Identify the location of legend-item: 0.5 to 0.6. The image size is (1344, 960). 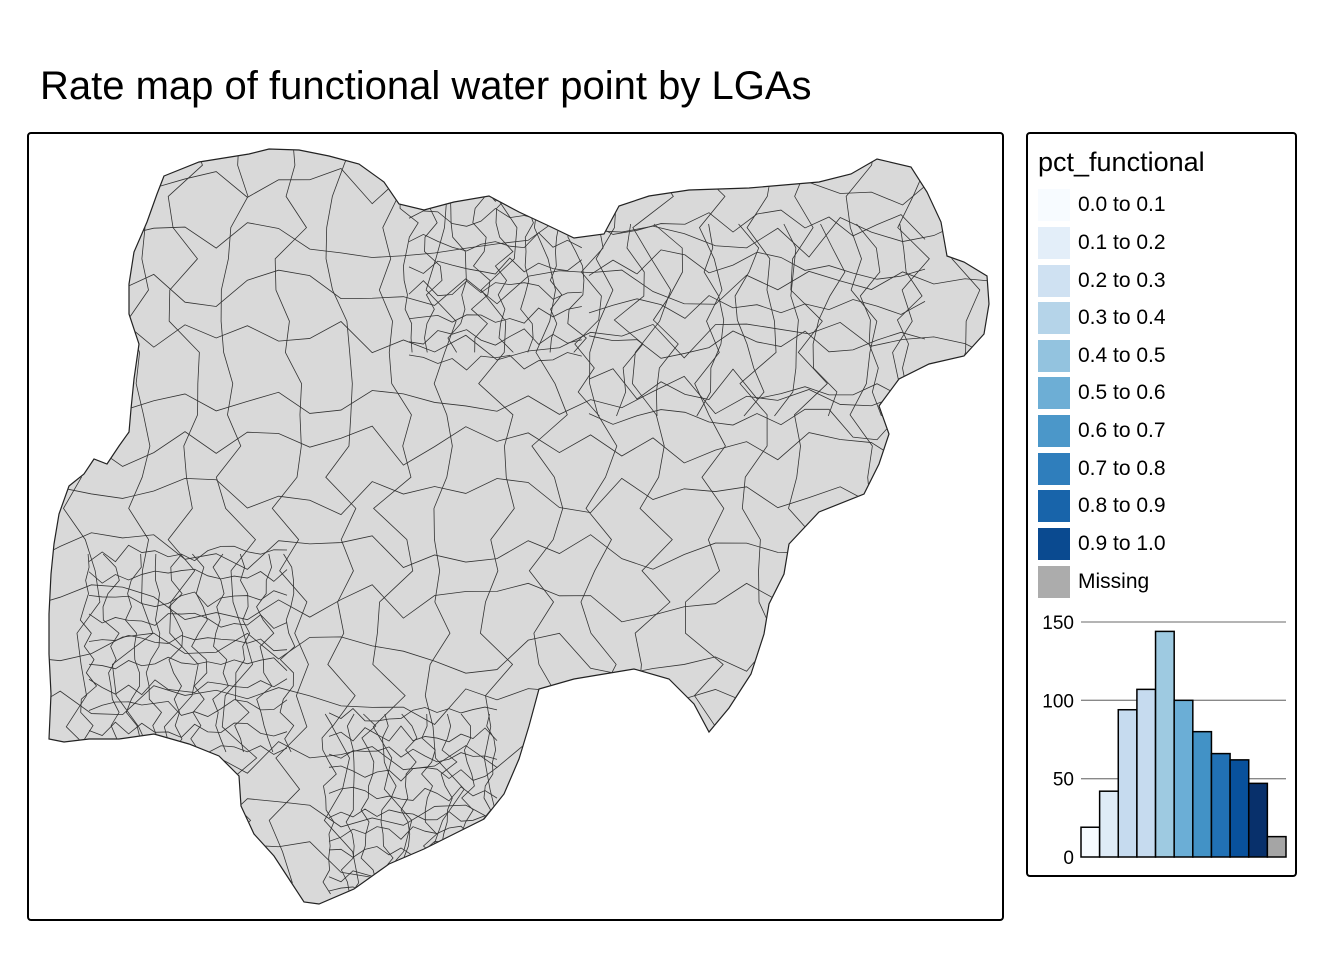
(1163, 393).